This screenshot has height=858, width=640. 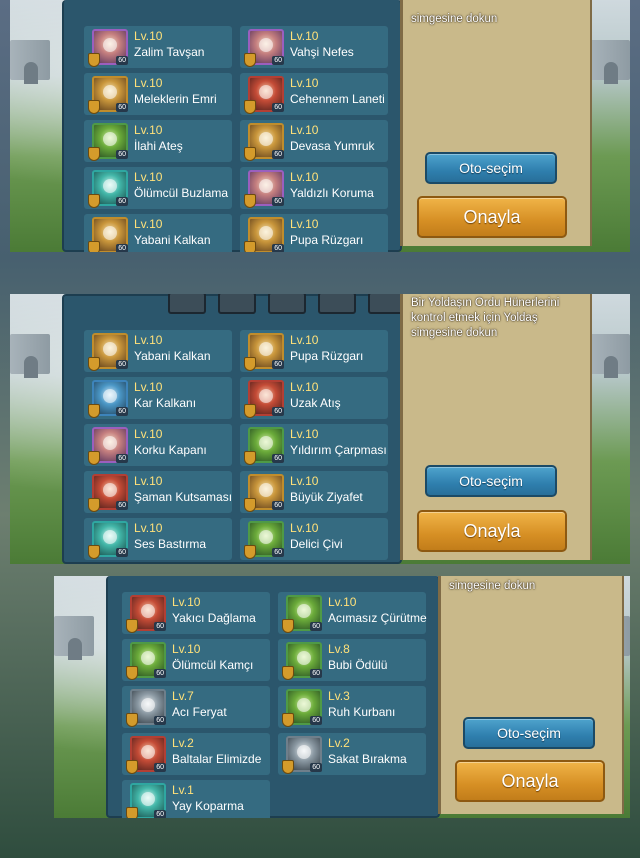 I want to click on skill-name: Korku Kapanı, so click(x=170, y=450).